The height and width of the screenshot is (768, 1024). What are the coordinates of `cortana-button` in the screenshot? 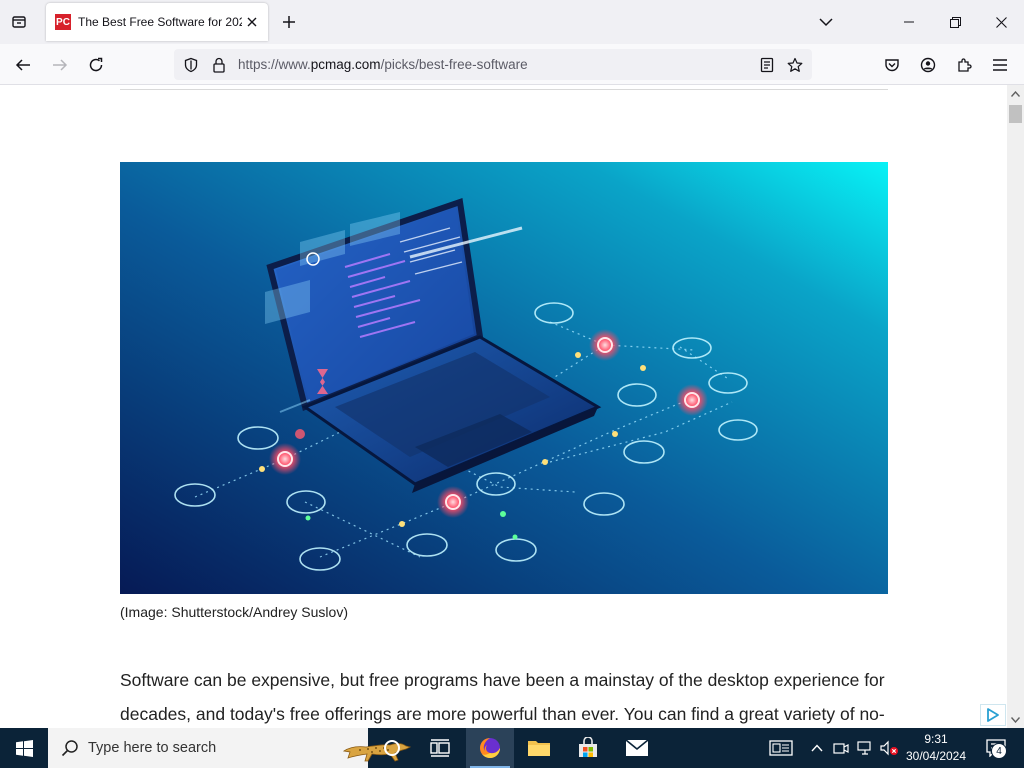 It's located at (392, 748).